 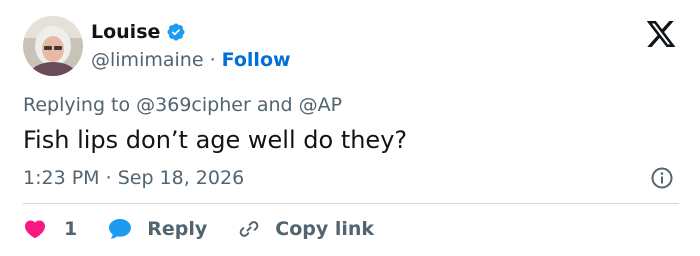 What do you see at coordinates (125, 32) in the screenshot?
I see `author-name: Louise` at bounding box center [125, 32].